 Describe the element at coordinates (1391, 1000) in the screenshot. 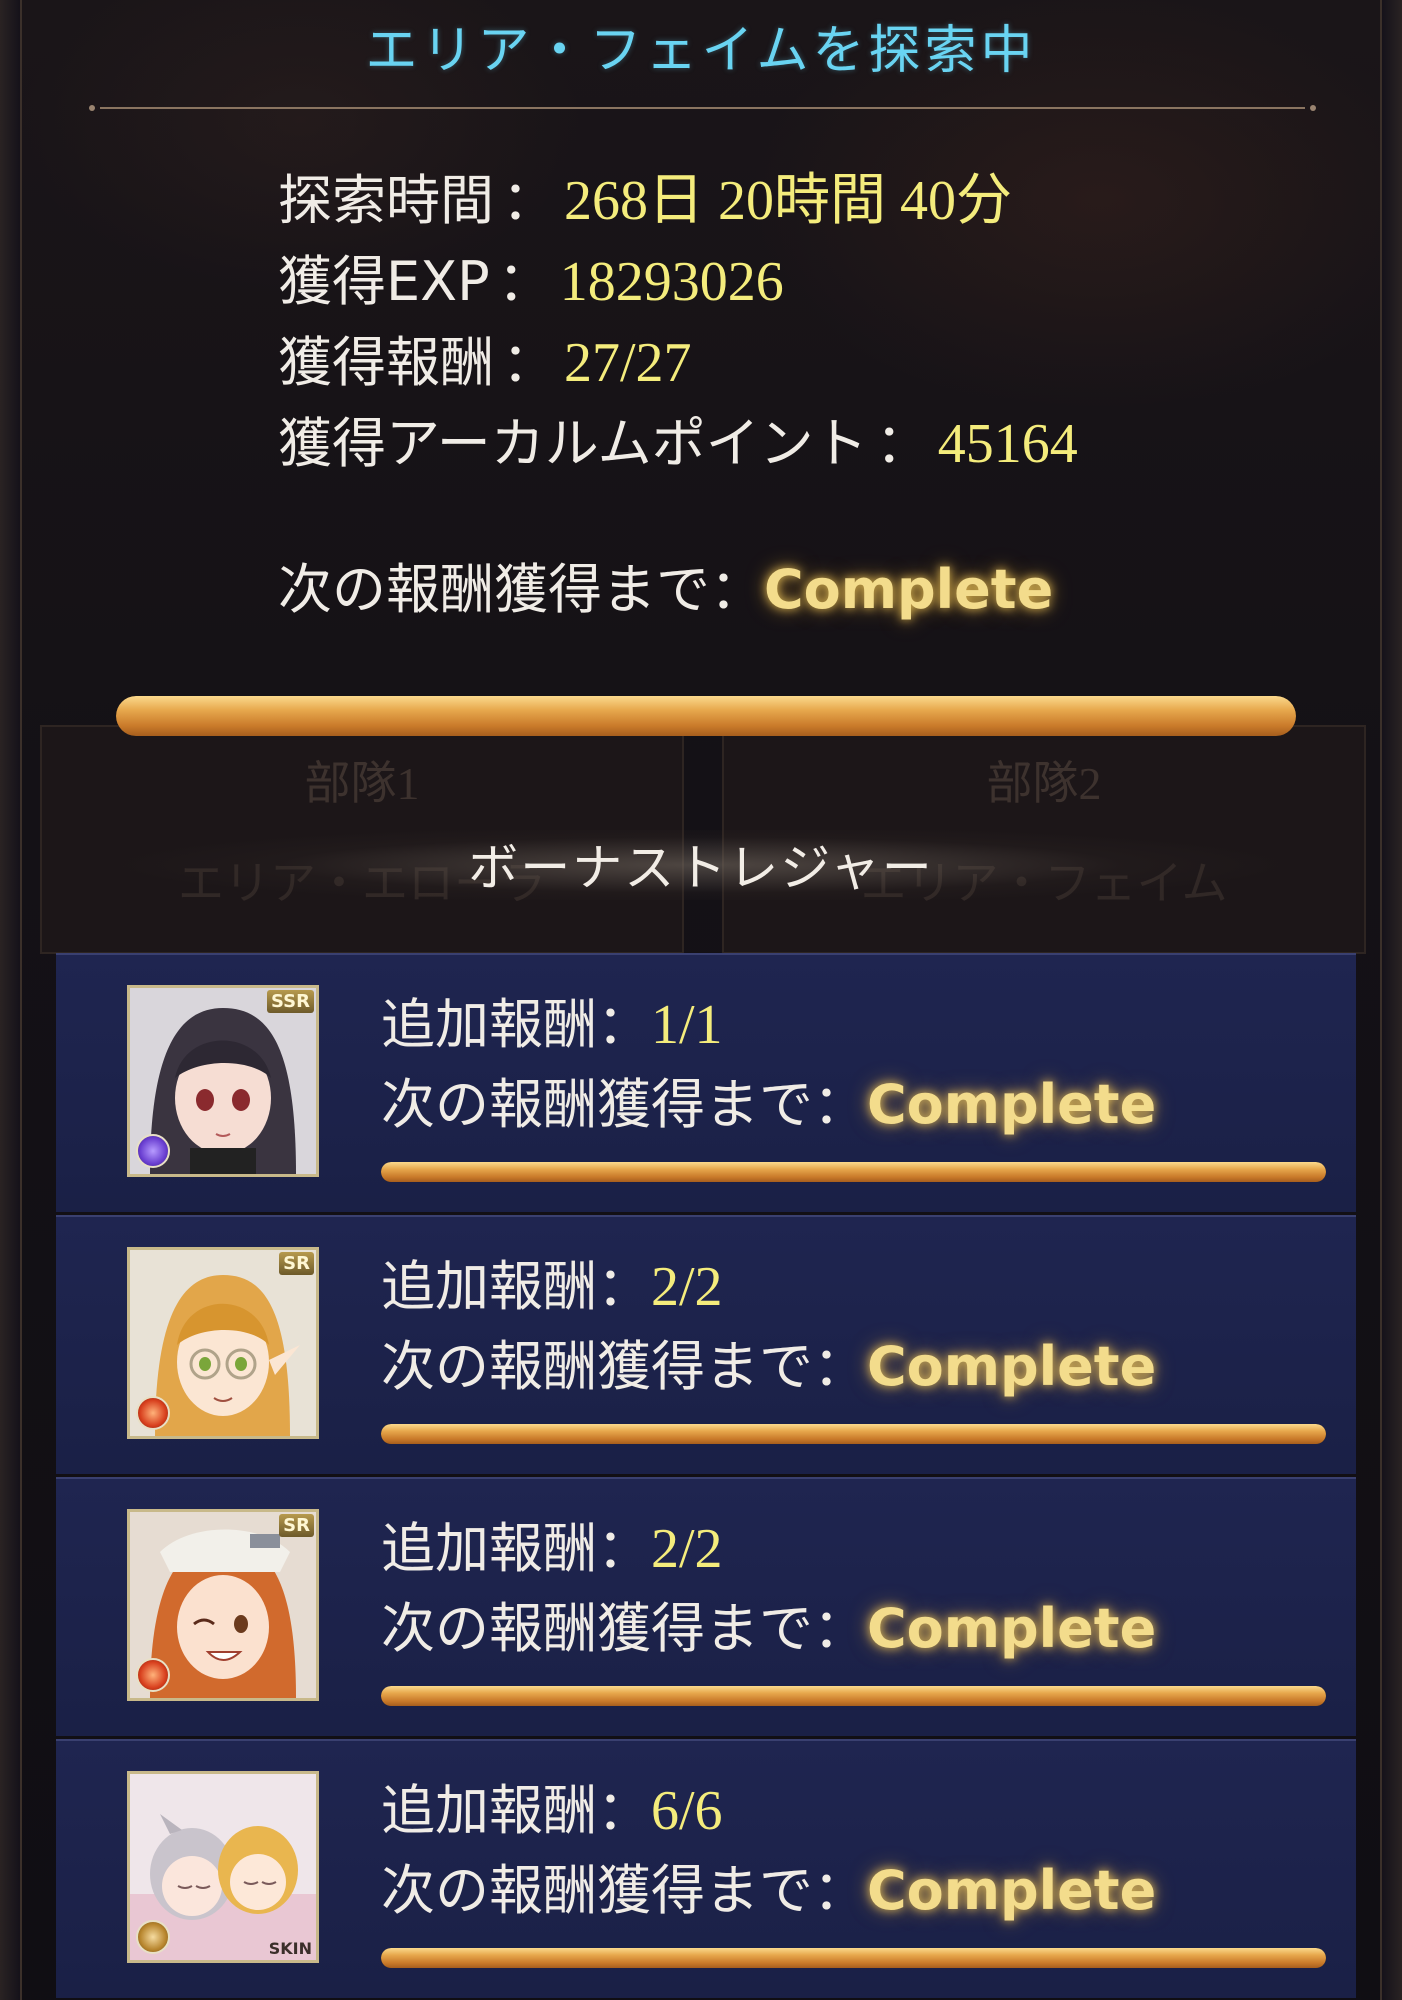

I see `right-frame` at that location.